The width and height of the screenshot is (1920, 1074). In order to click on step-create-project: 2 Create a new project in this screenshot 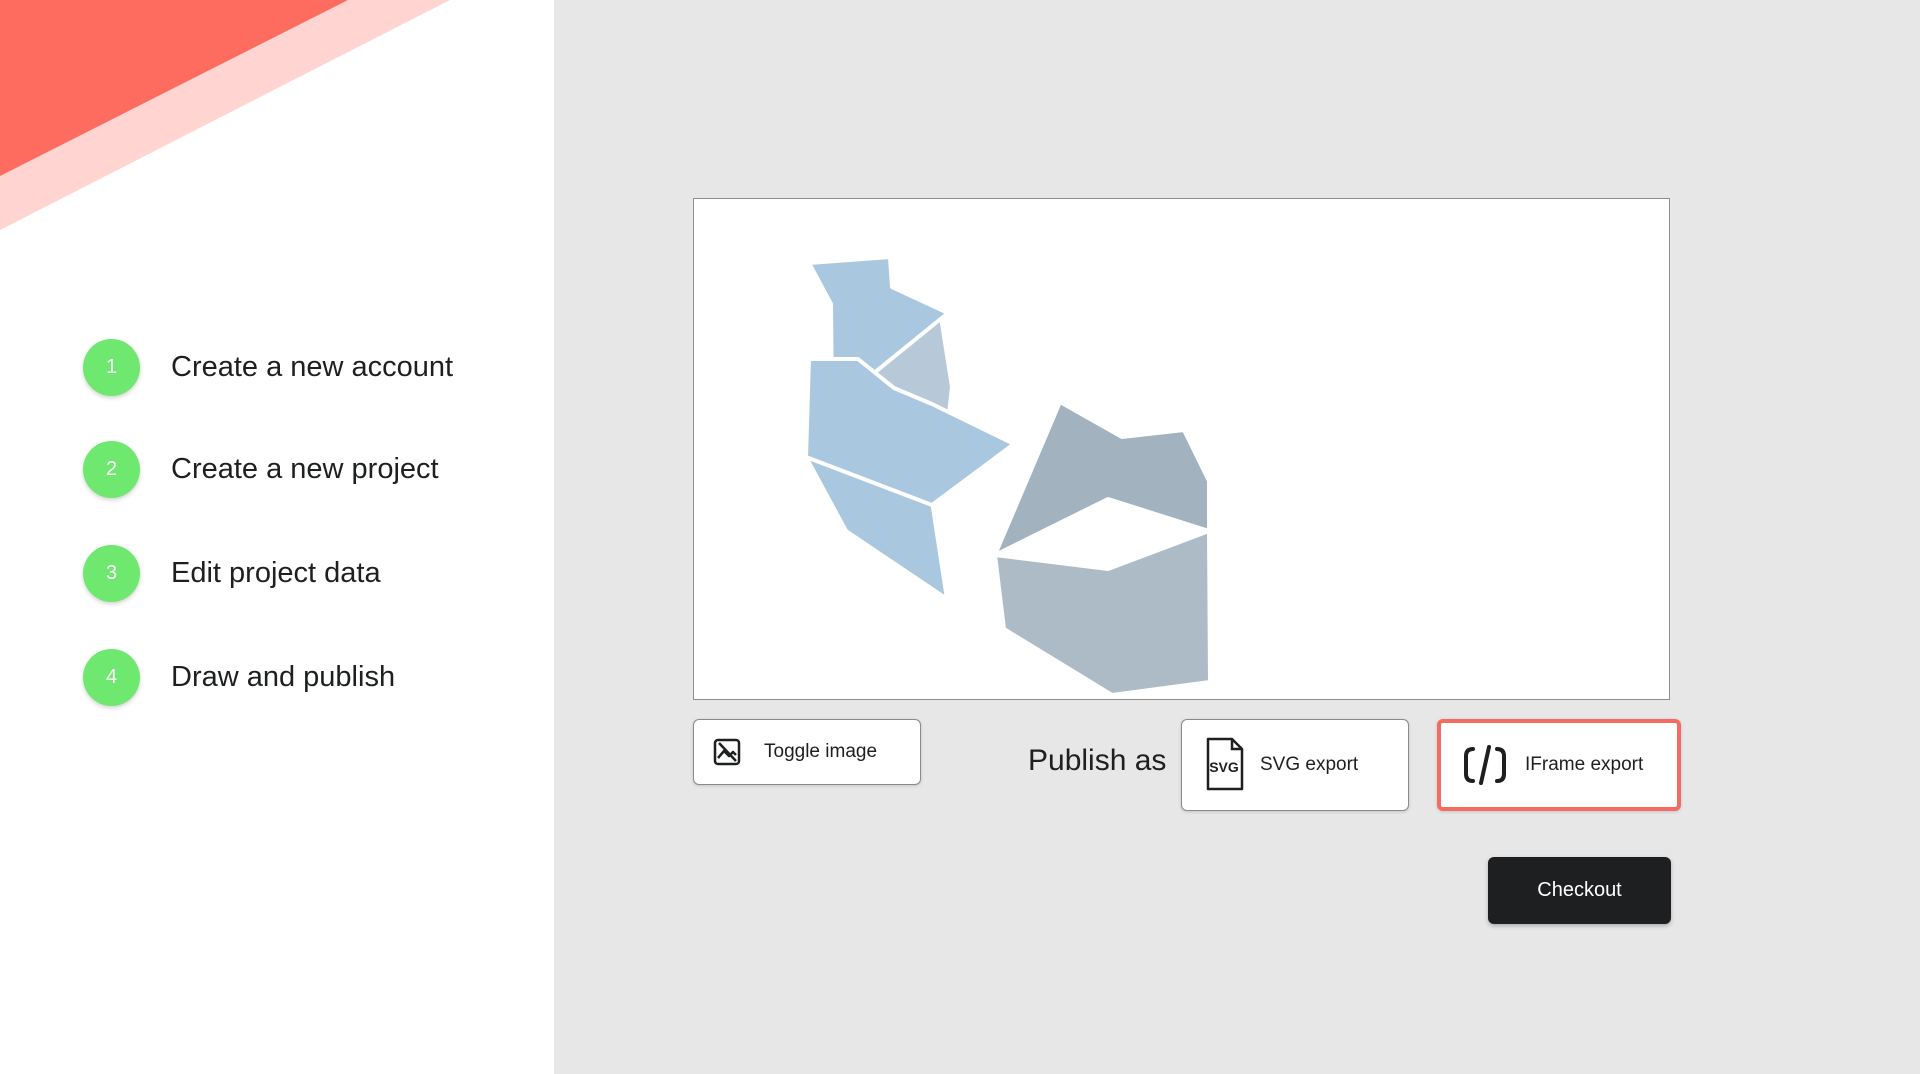, I will do `click(261, 469)`.